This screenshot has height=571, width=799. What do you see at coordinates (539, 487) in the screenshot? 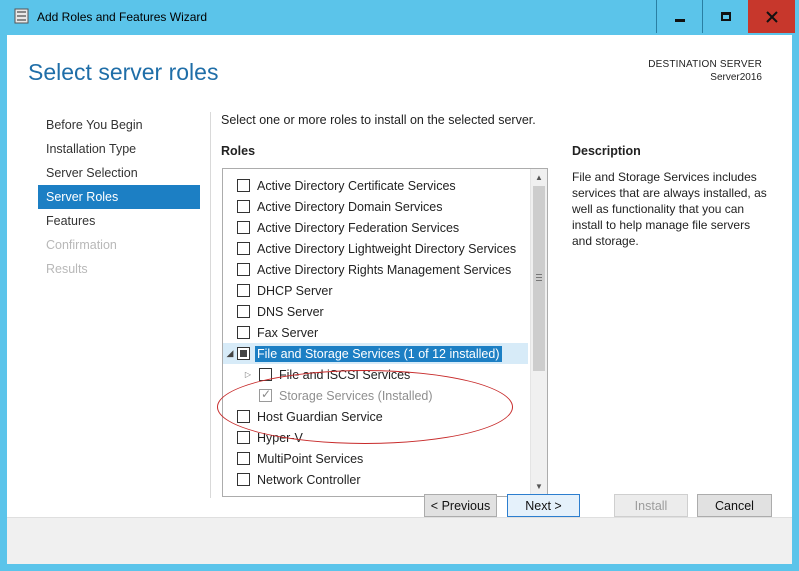
I see `scroll-down-arrow-icon: ▼` at bounding box center [539, 487].